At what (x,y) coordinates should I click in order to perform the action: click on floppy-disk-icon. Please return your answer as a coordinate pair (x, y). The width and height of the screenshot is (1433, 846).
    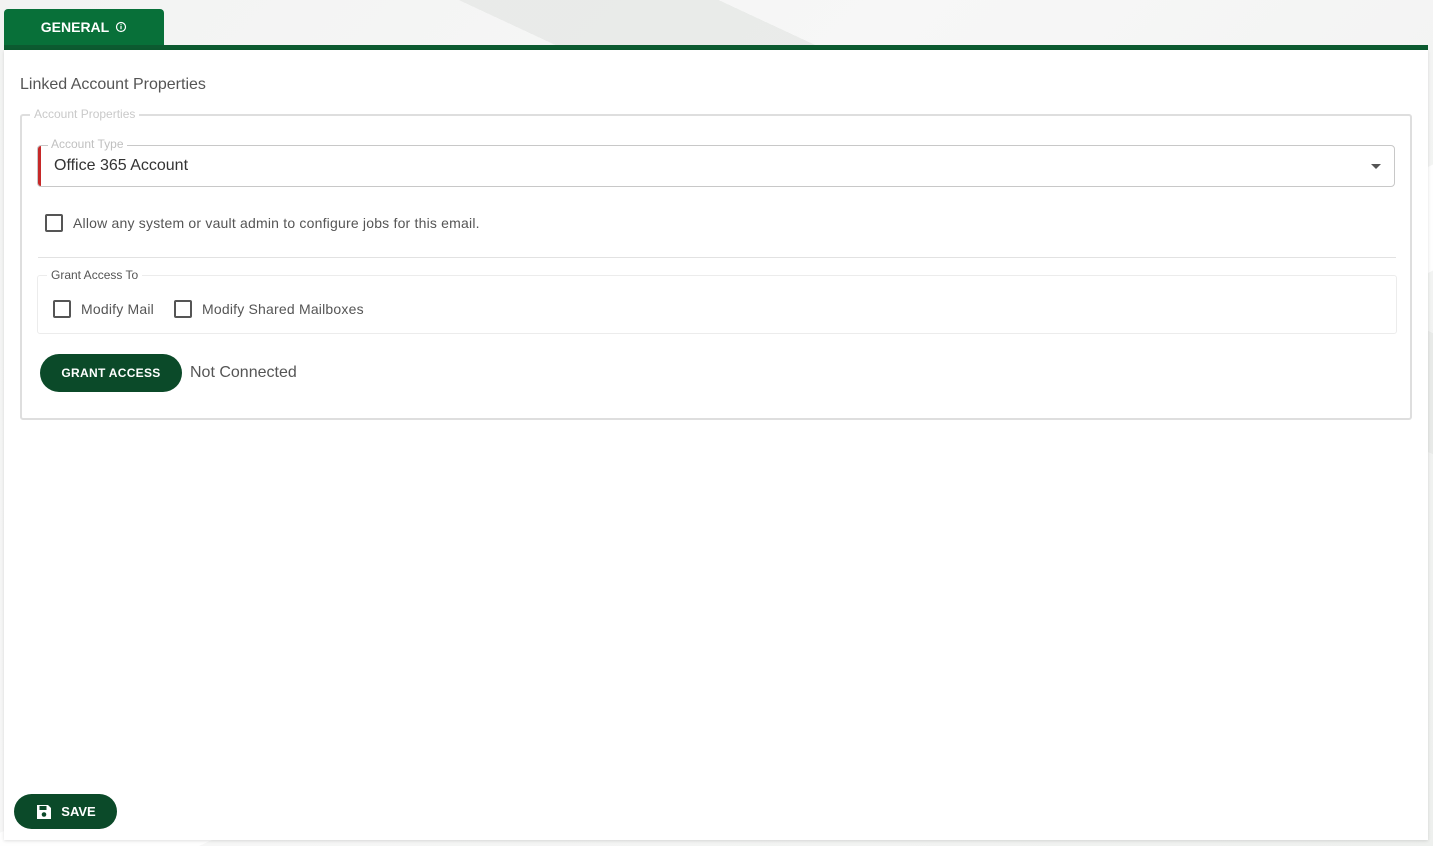
    Looking at the image, I should click on (44, 811).